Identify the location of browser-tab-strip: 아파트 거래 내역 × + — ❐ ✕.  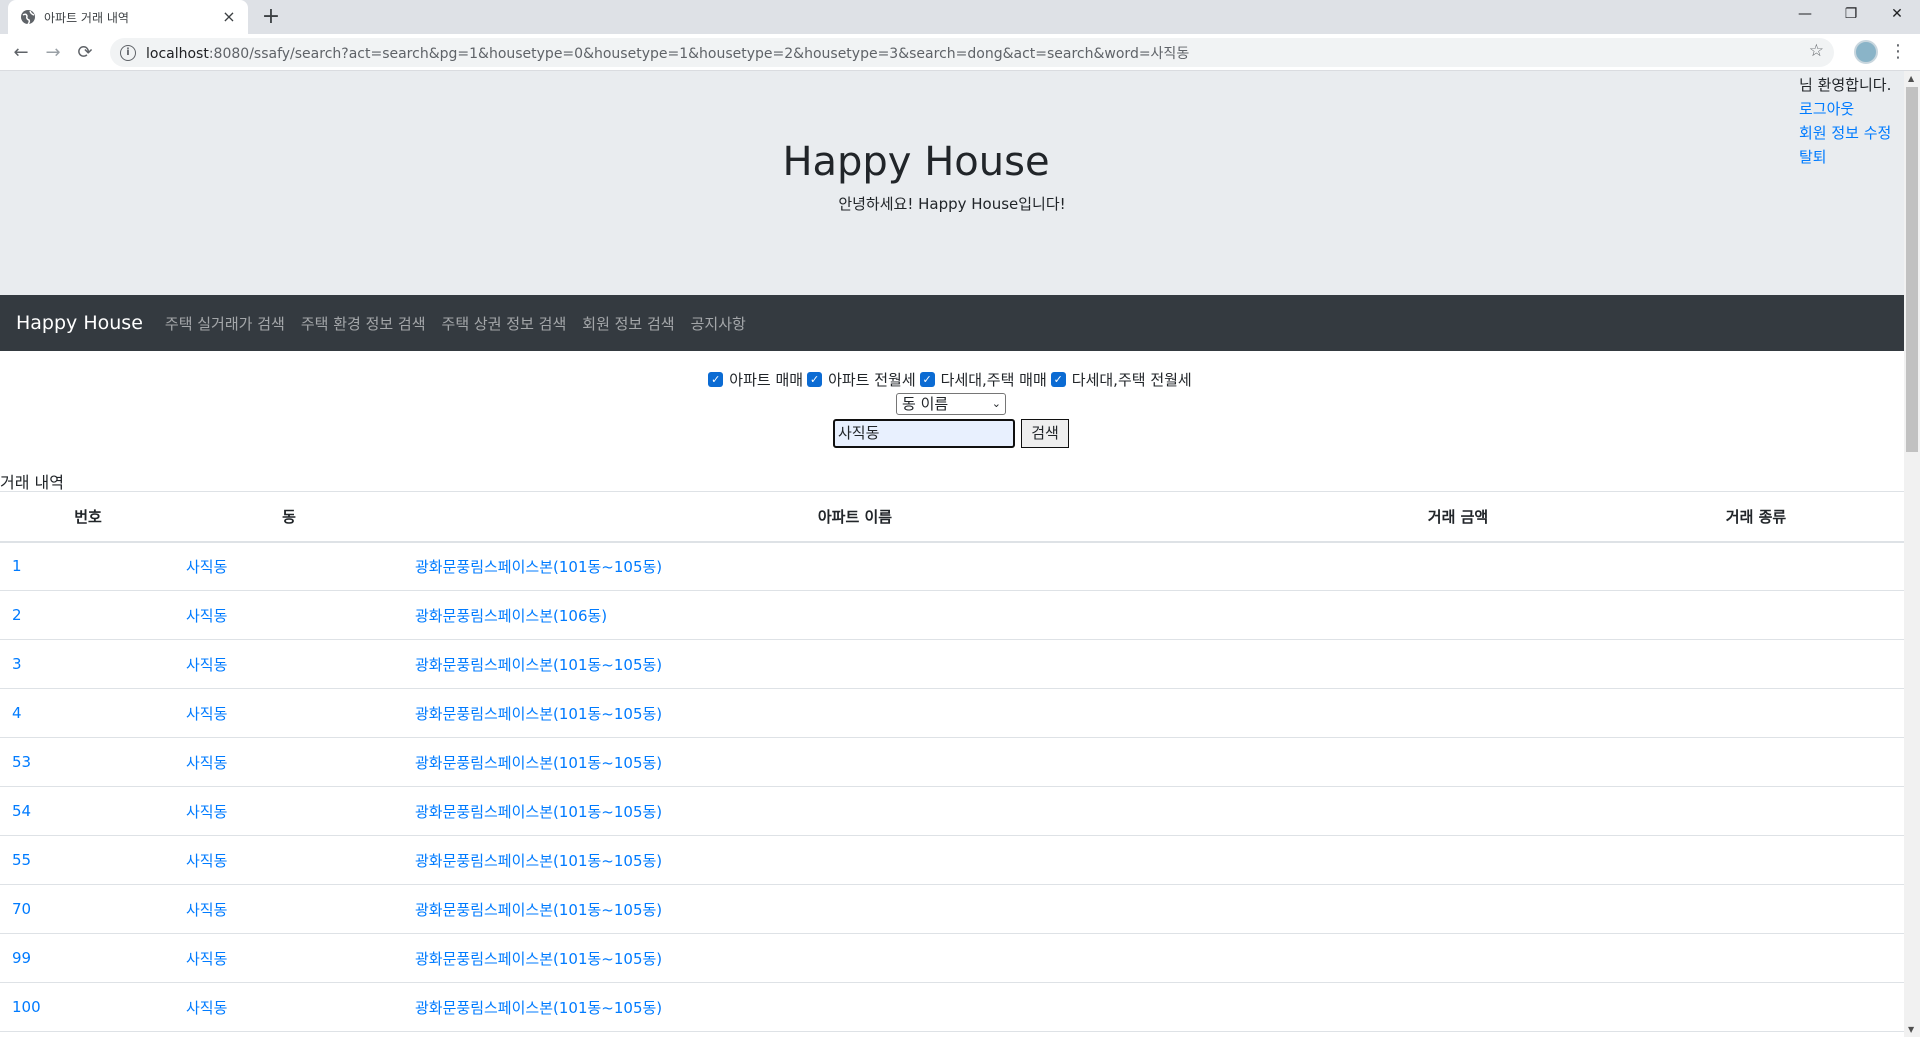
(960, 17).